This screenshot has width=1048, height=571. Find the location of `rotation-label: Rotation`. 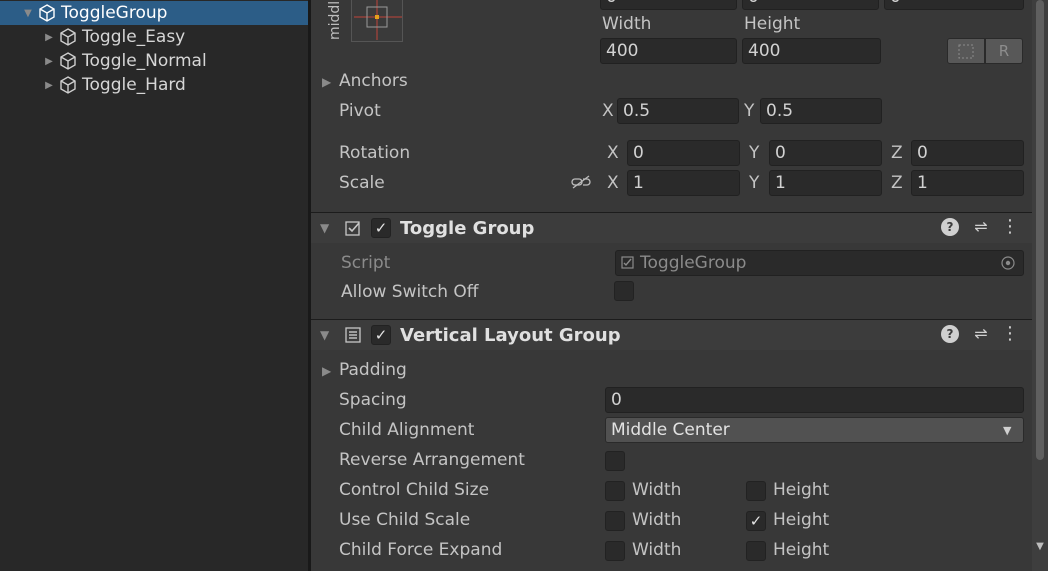

rotation-label: Rotation is located at coordinates (375, 153).